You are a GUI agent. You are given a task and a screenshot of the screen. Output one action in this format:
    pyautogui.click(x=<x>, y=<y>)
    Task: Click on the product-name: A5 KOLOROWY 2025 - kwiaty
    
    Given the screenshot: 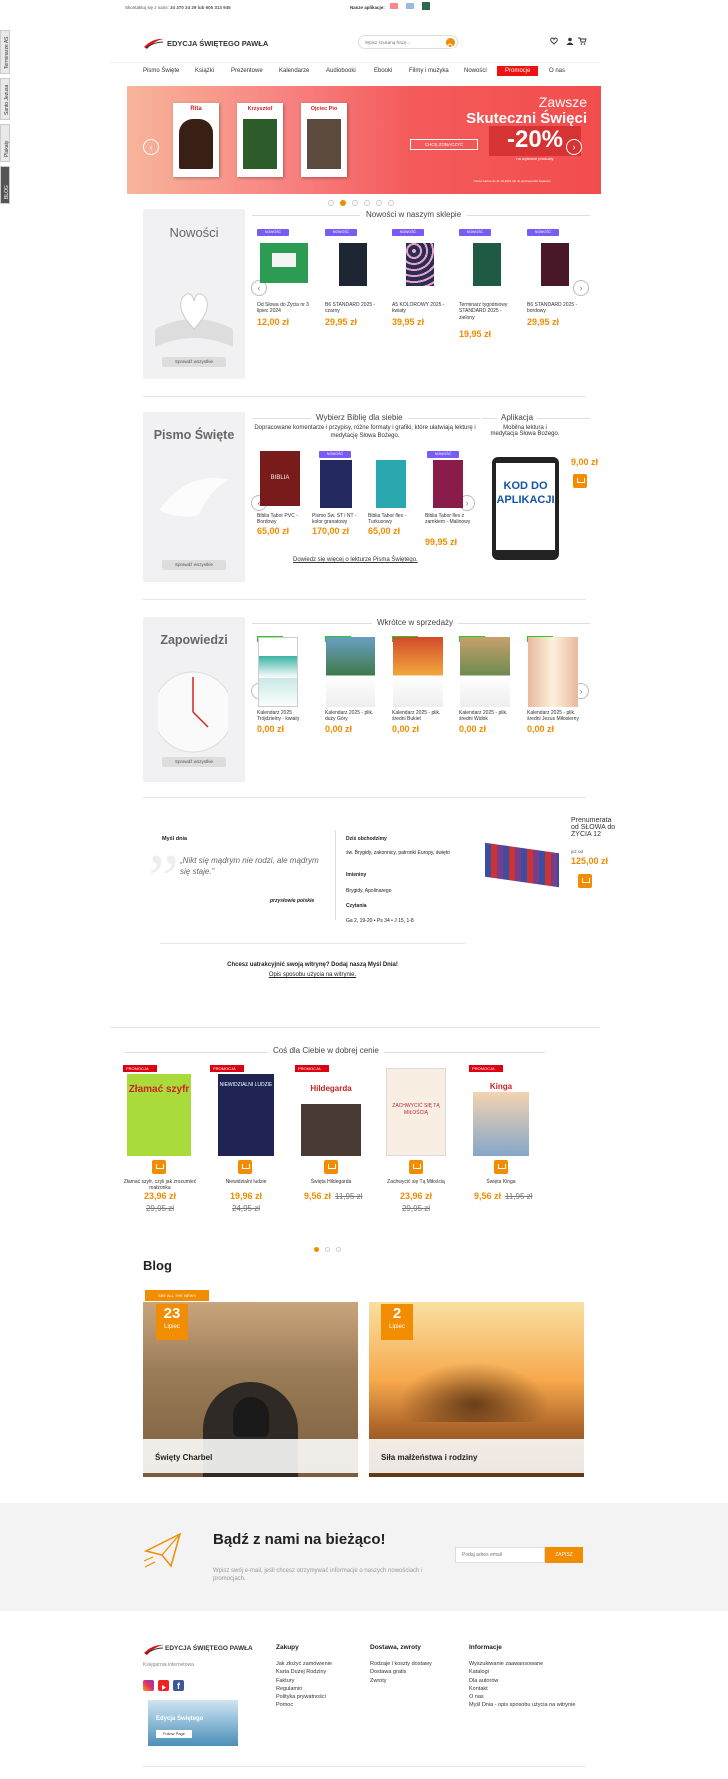 What is the action you would take?
    pyautogui.click(x=419, y=308)
    